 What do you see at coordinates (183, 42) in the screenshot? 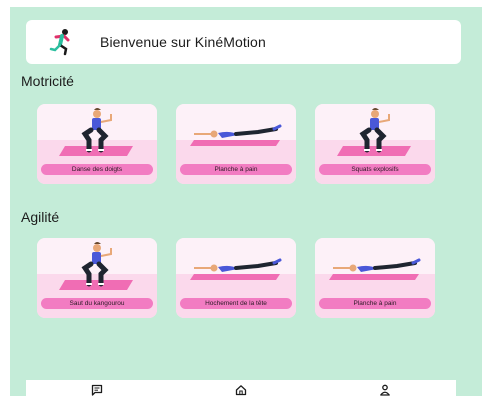
I see `page-title: Bienvenue sur KinéMotion` at bounding box center [183, 42].